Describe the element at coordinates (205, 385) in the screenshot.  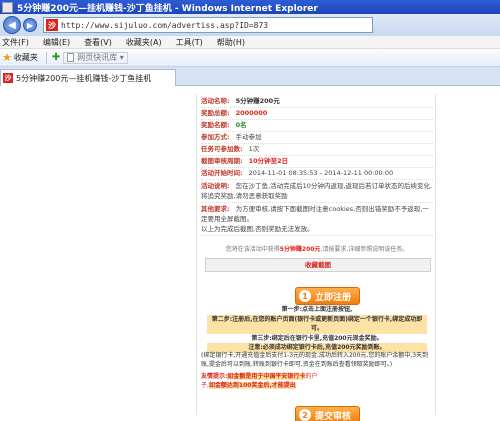
I see `warn-line2a: 子,` at that location.